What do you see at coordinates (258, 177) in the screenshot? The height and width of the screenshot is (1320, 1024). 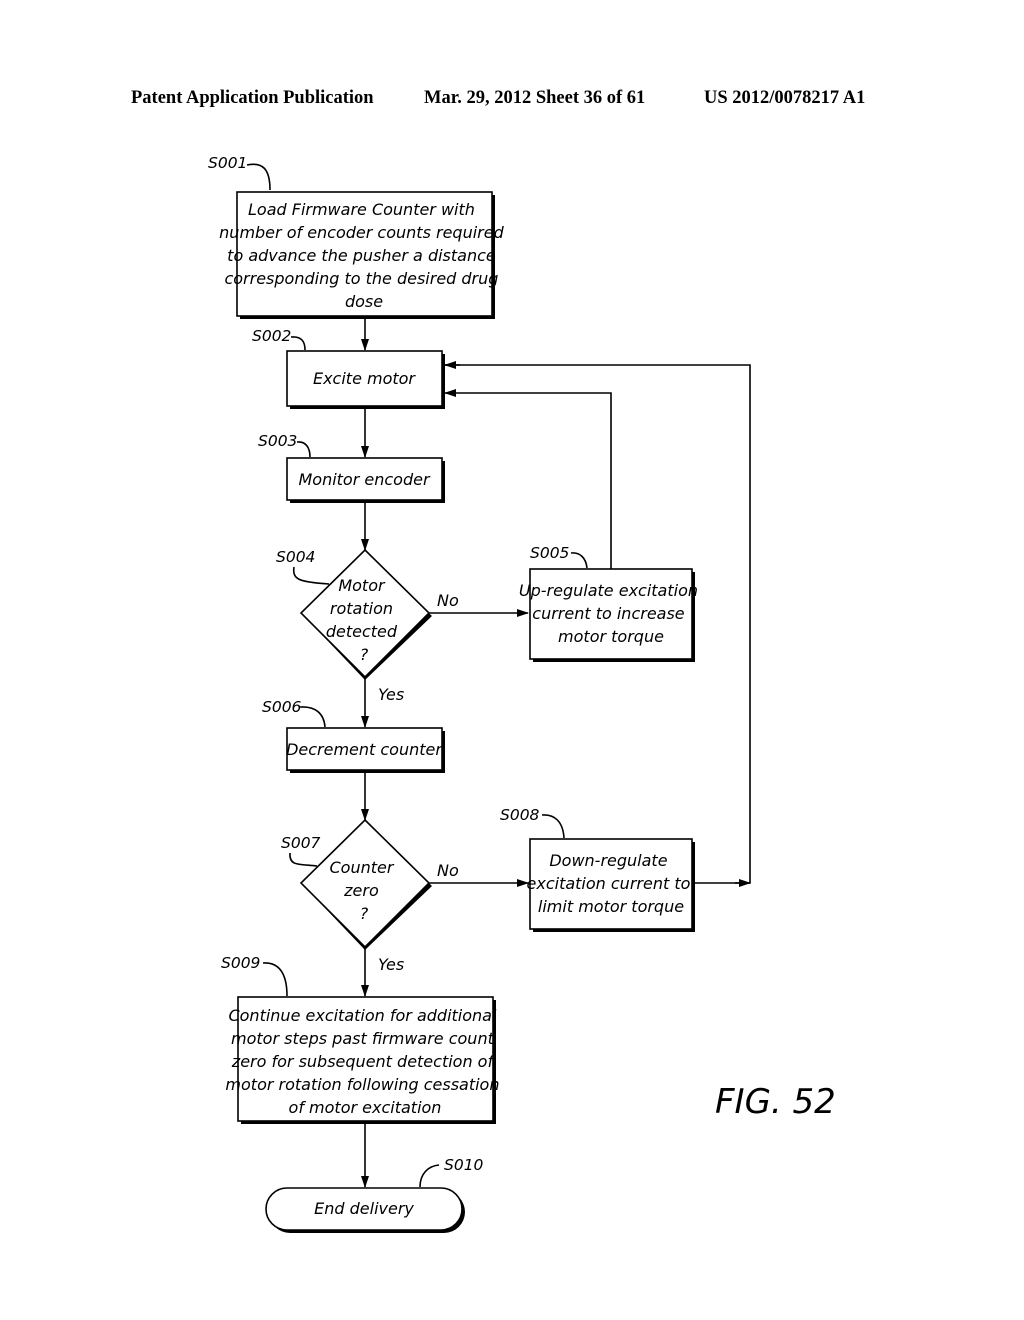 I see `leader-s001` at bounding box center [258, 177].